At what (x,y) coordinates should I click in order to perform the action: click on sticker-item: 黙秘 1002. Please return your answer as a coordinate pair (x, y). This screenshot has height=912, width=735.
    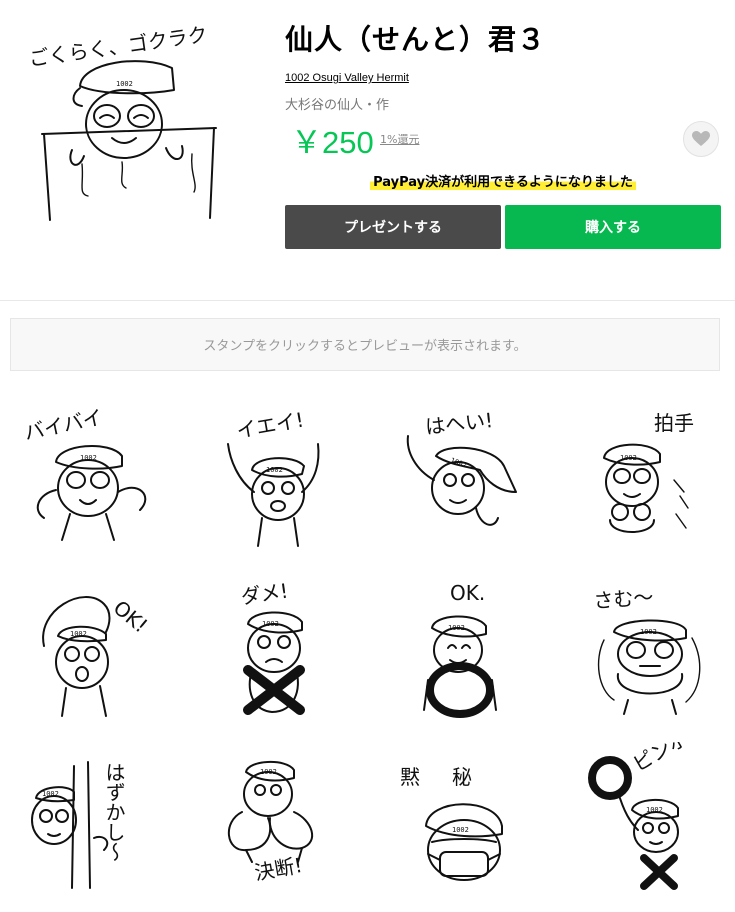
    Looking at the image, I should click on (463, 817).